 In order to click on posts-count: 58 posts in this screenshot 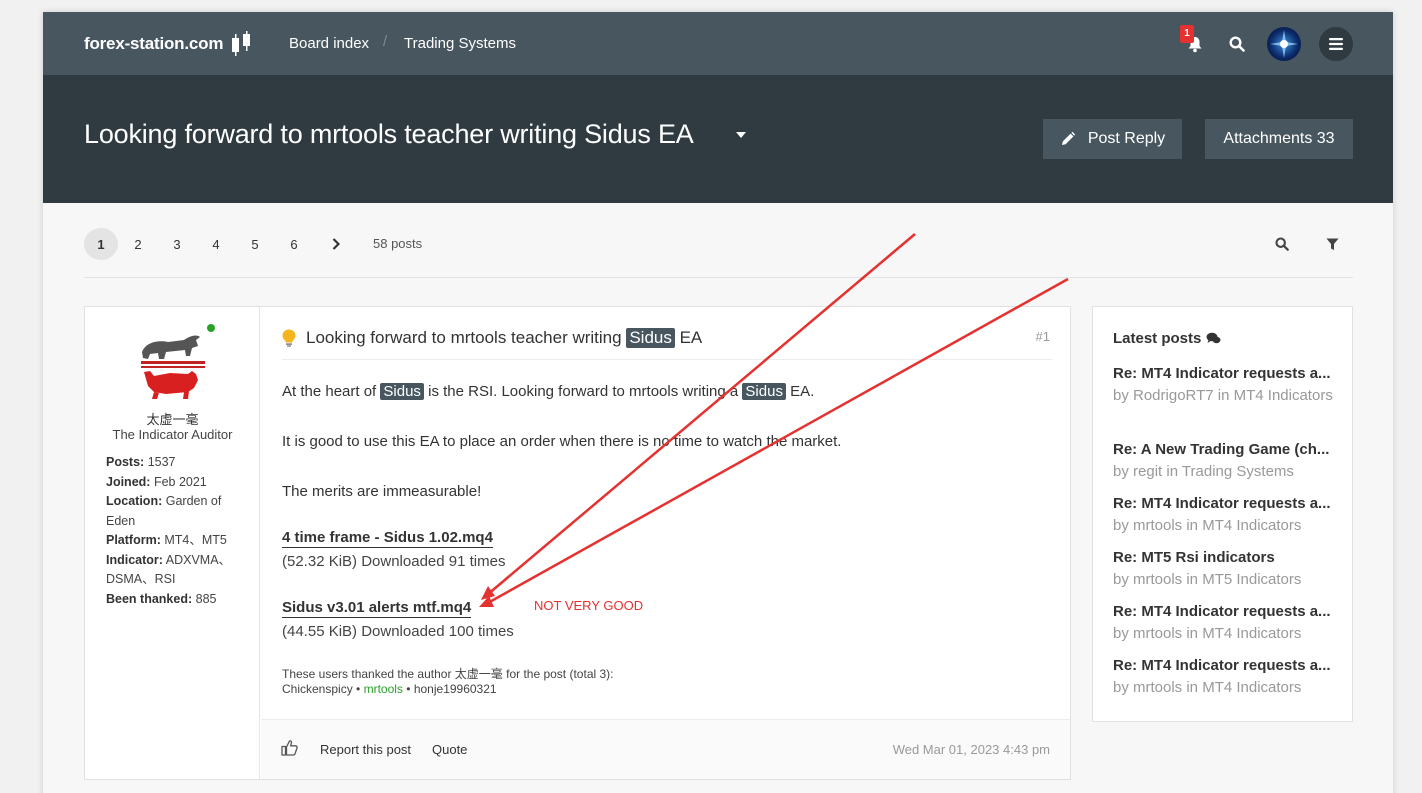, I will do `click(398, 243)`.